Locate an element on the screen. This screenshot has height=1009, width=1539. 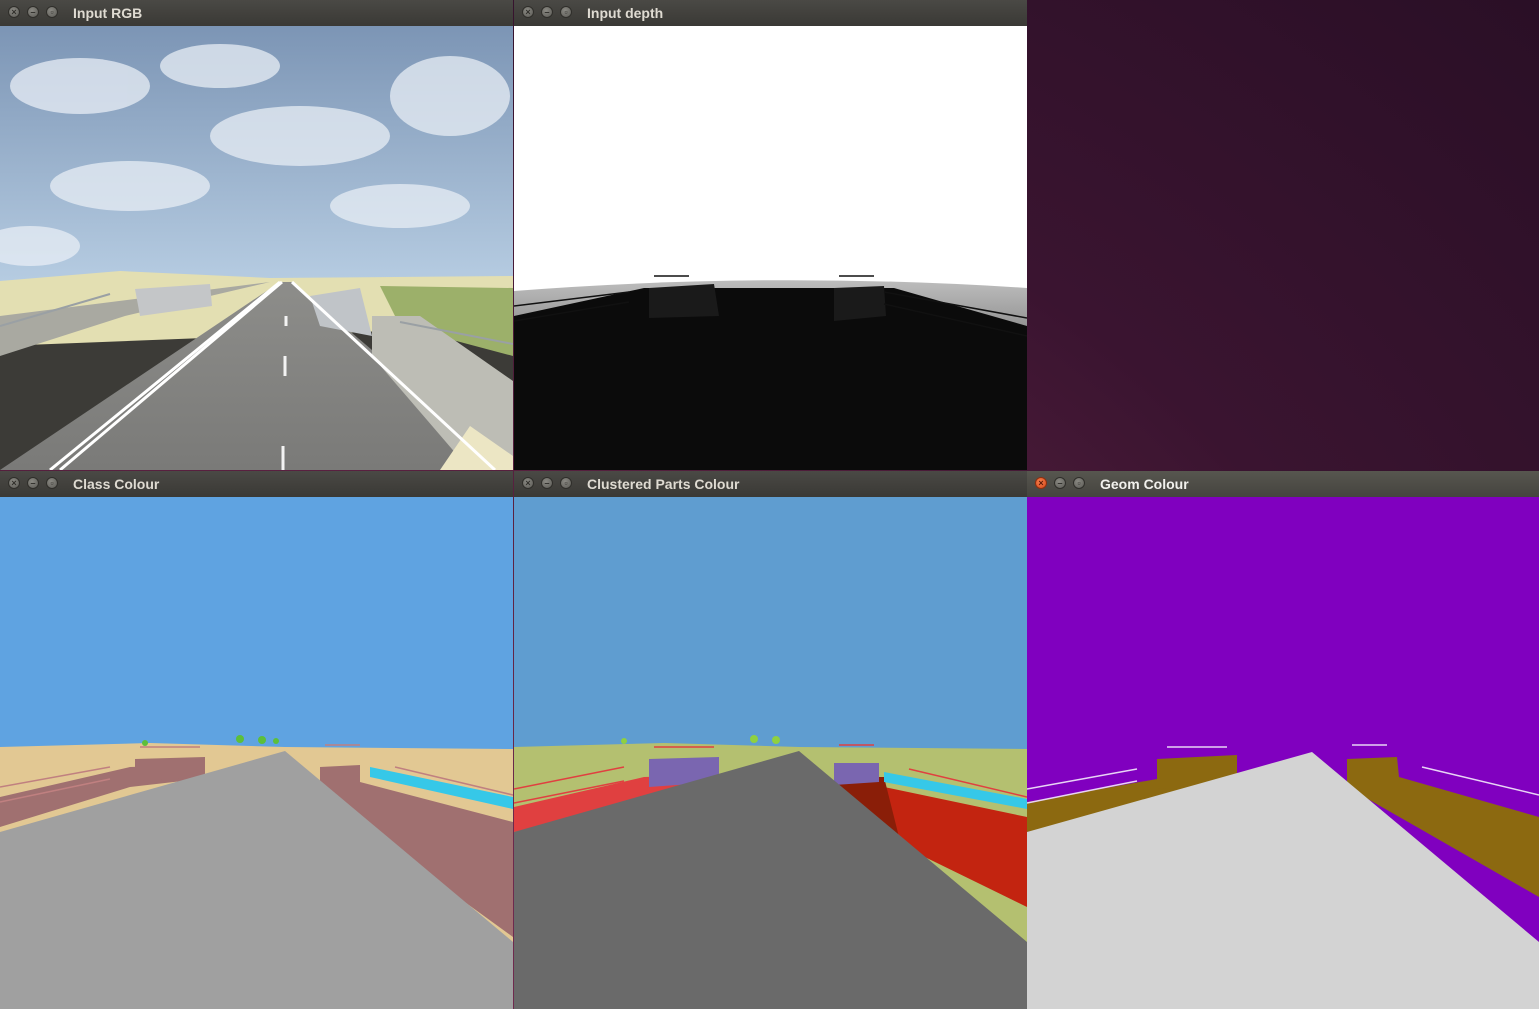
image-input-rgb is located at coordinates (256, 248).